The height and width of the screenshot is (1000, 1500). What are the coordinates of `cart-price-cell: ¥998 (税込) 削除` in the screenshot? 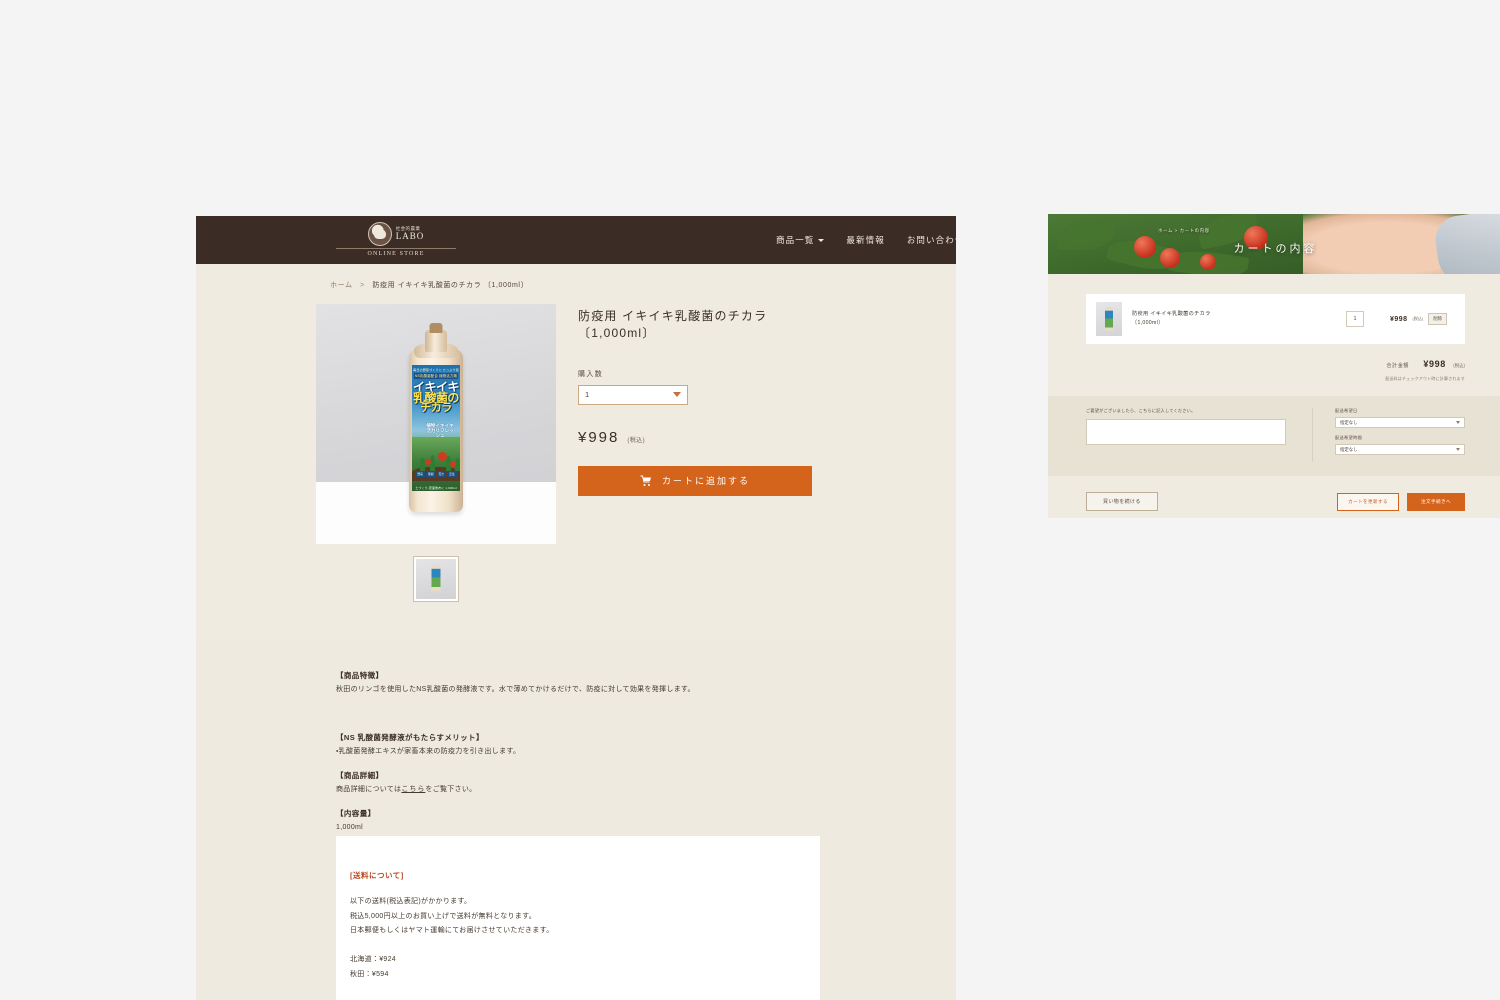 It's located at (1418, 319).